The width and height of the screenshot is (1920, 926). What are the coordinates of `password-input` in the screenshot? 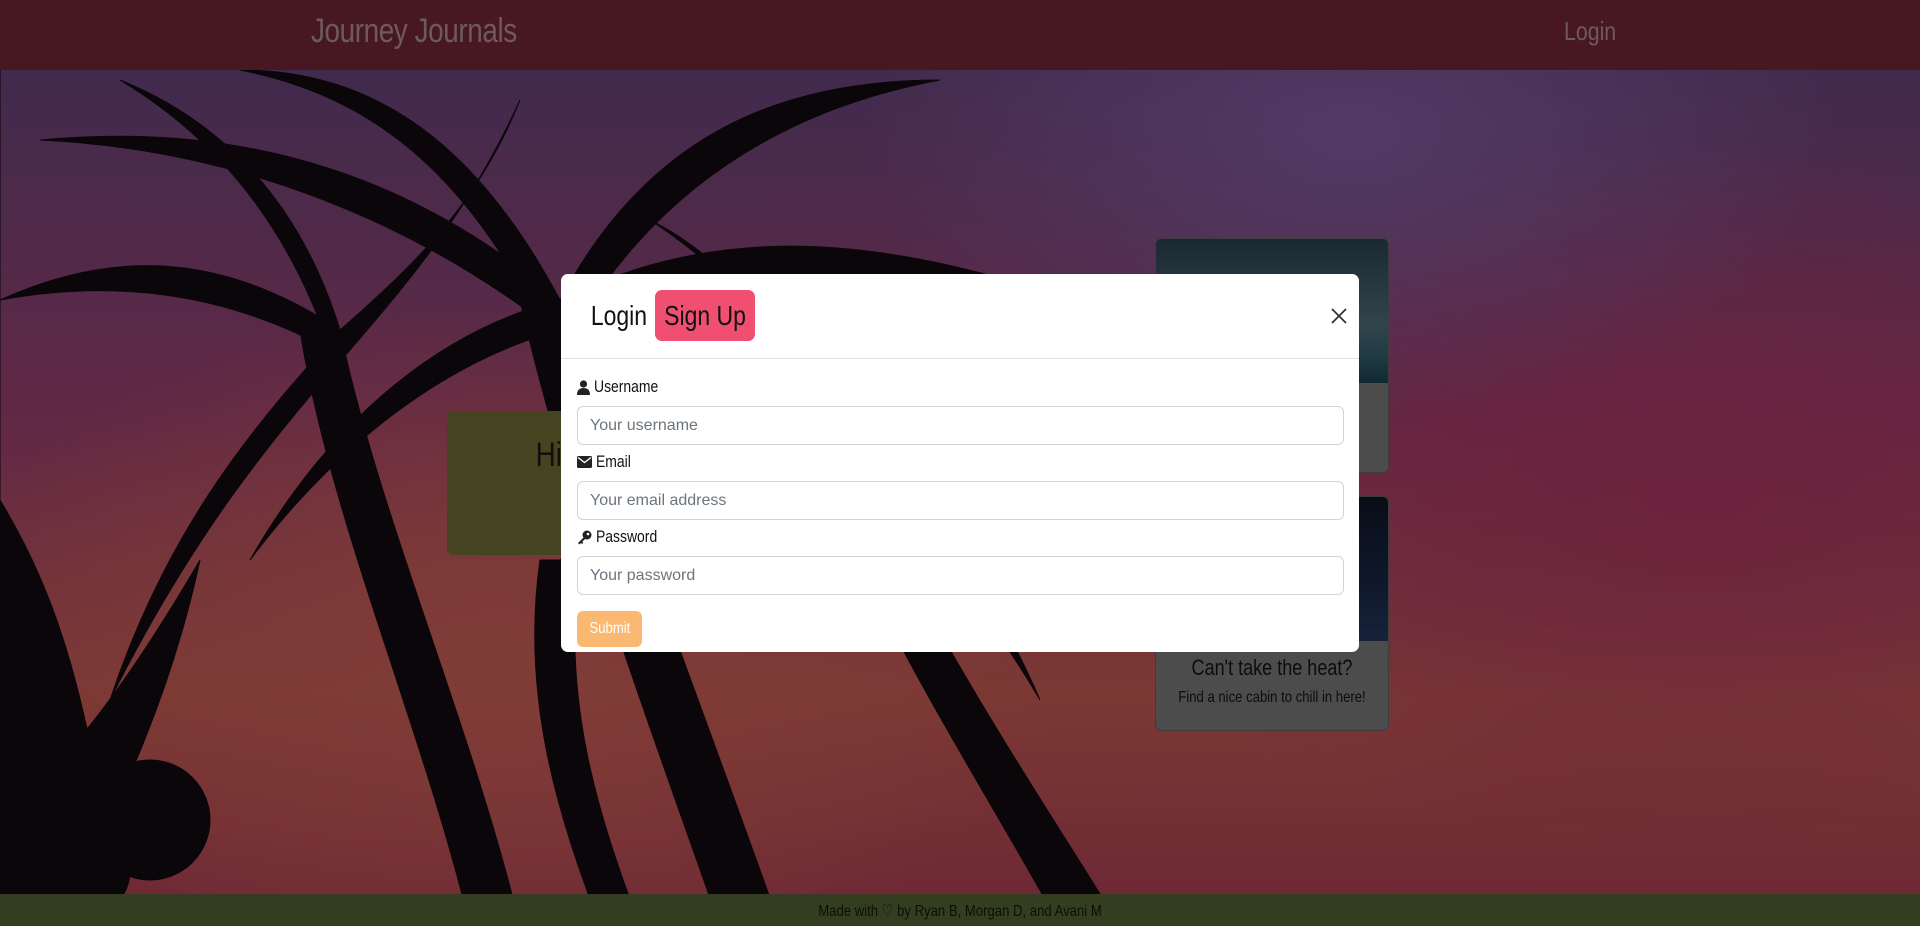 It's located at (960, 575).